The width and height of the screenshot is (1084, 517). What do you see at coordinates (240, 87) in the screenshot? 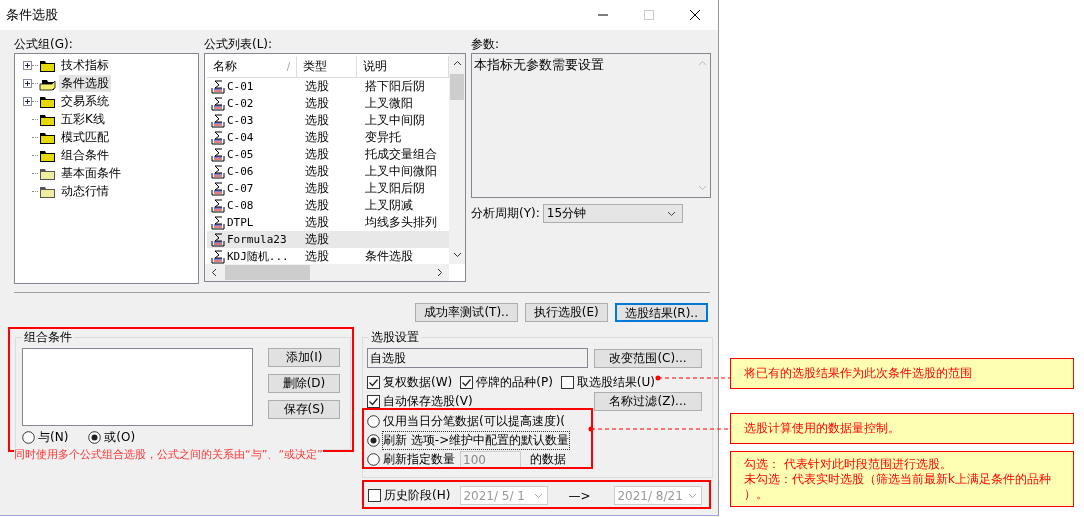
I see `formula-name: C-01` at bounding box center [240, 87].